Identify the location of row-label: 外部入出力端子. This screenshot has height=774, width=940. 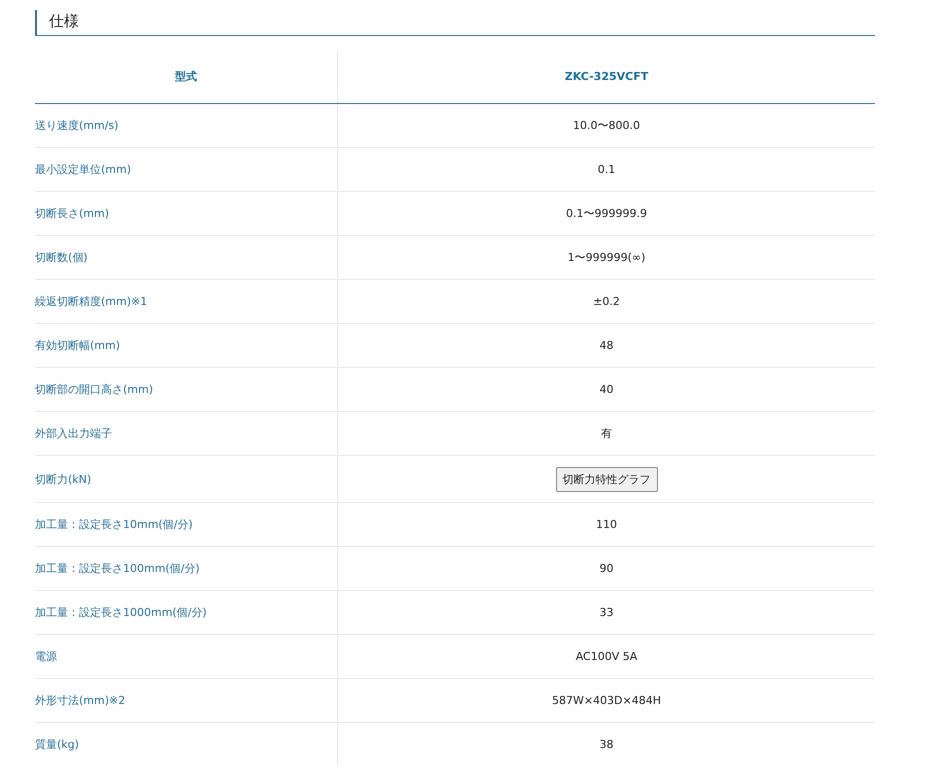
(73, 433).